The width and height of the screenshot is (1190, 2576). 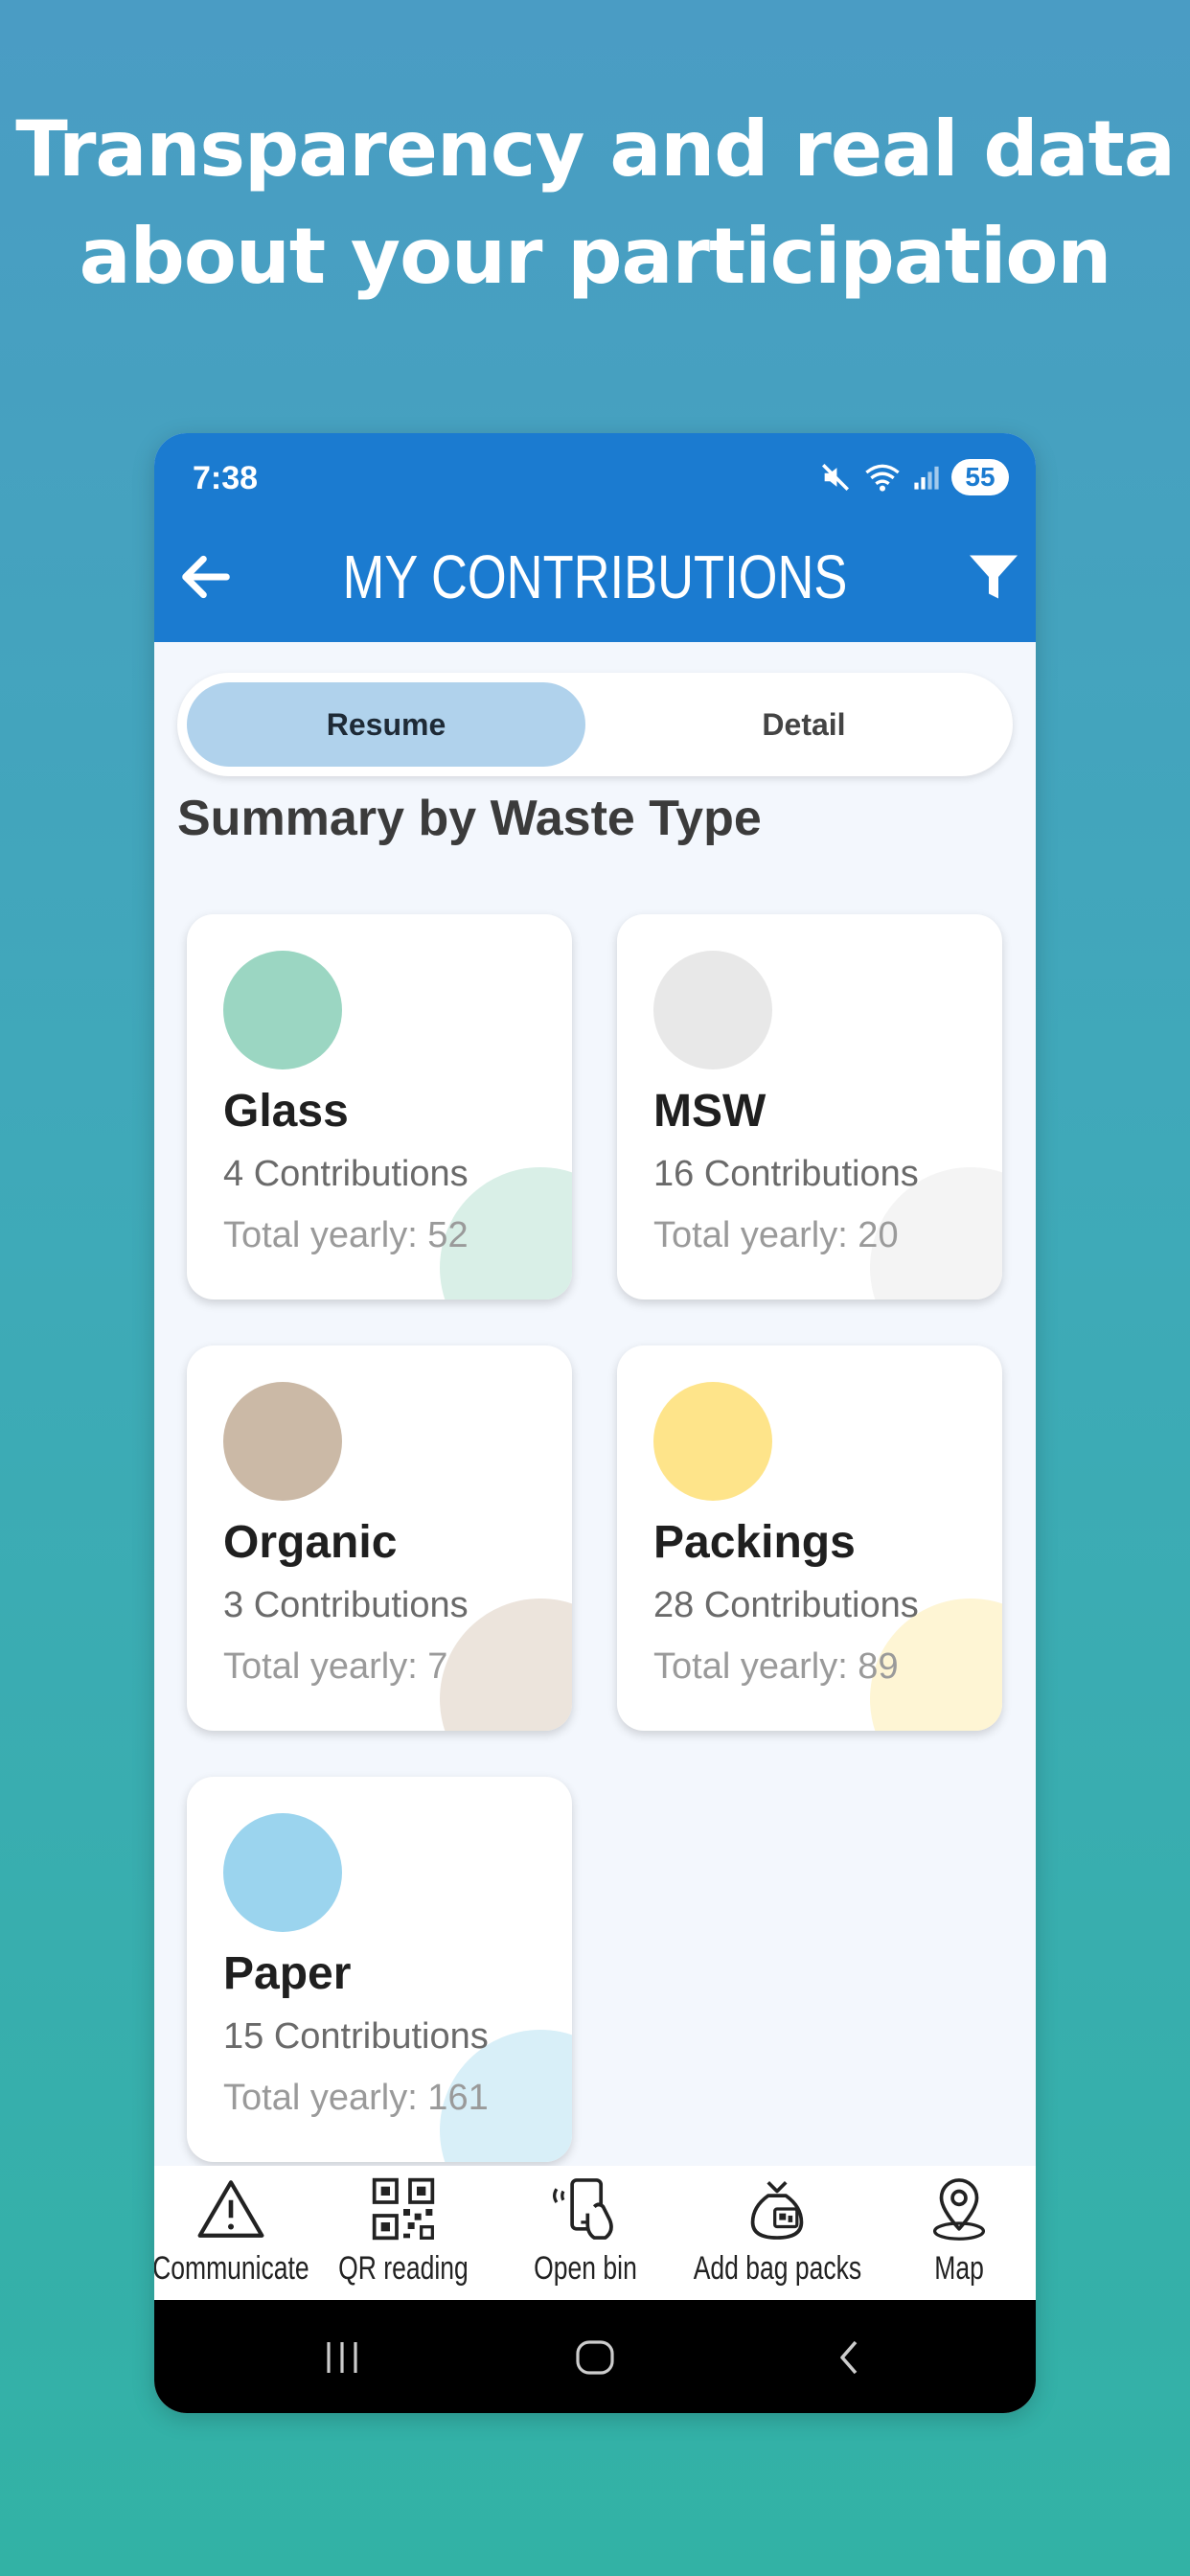 What do you see at coordinates (226, 478) in the screenshot?
I see `status-time: 7:38` at bounding box center [226, 478].